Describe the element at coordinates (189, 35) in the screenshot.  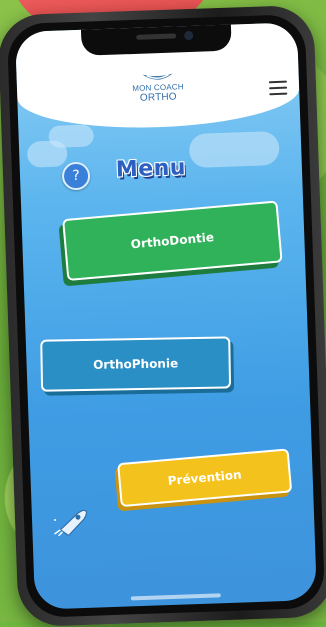
I see `camera-icon` at that location.